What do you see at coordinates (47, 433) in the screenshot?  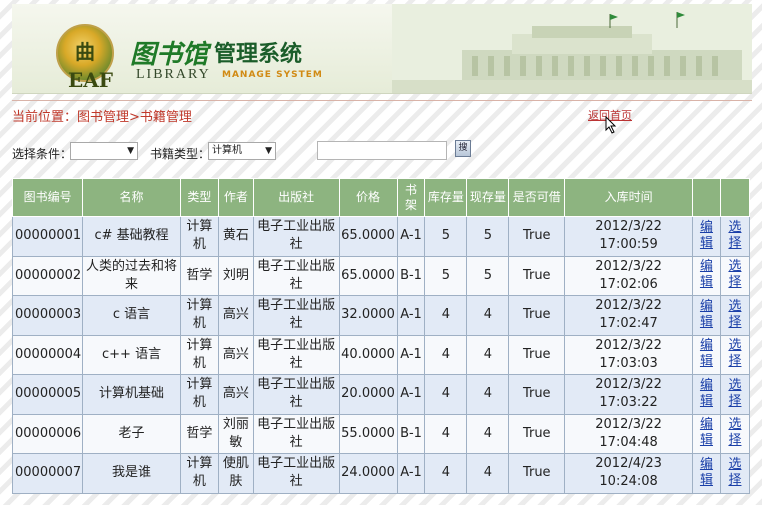 I see `cell-id: 00000006` at bounding box center [47, 433].